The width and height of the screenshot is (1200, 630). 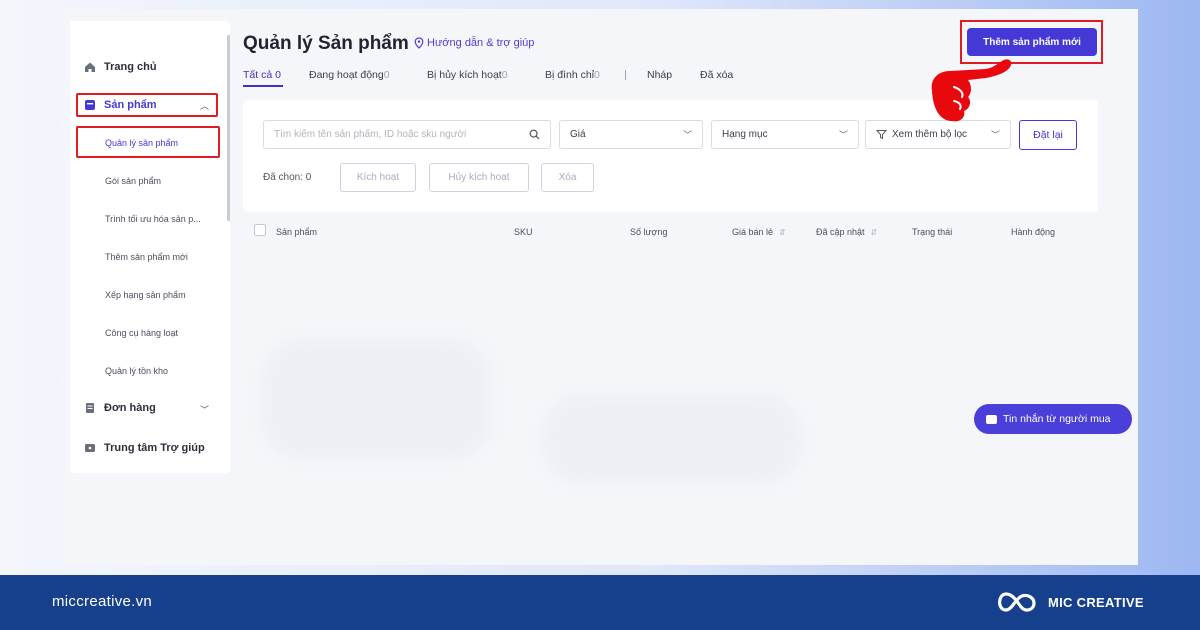 What do you see at coordinates (1048, 135) in the screenshot?
I see `reset-button: Đặt lại` at bounding box center [1048, 135].